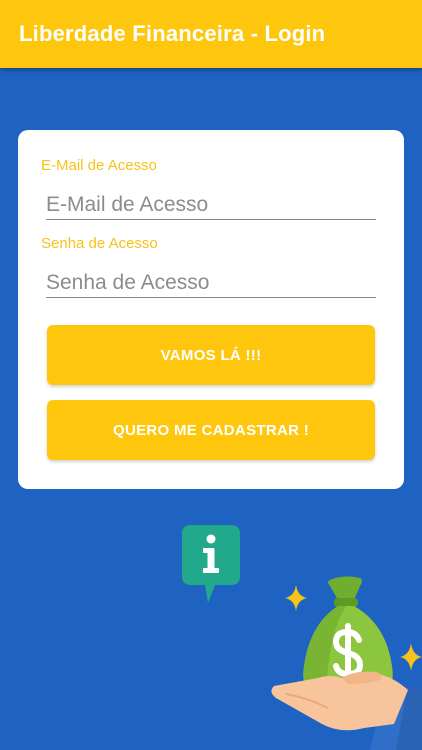  What do you see at coordinates (172, 33) in the screenshot?
I see `app-title: Liberdade Financeira - Login` at bounding box center [172, 33].